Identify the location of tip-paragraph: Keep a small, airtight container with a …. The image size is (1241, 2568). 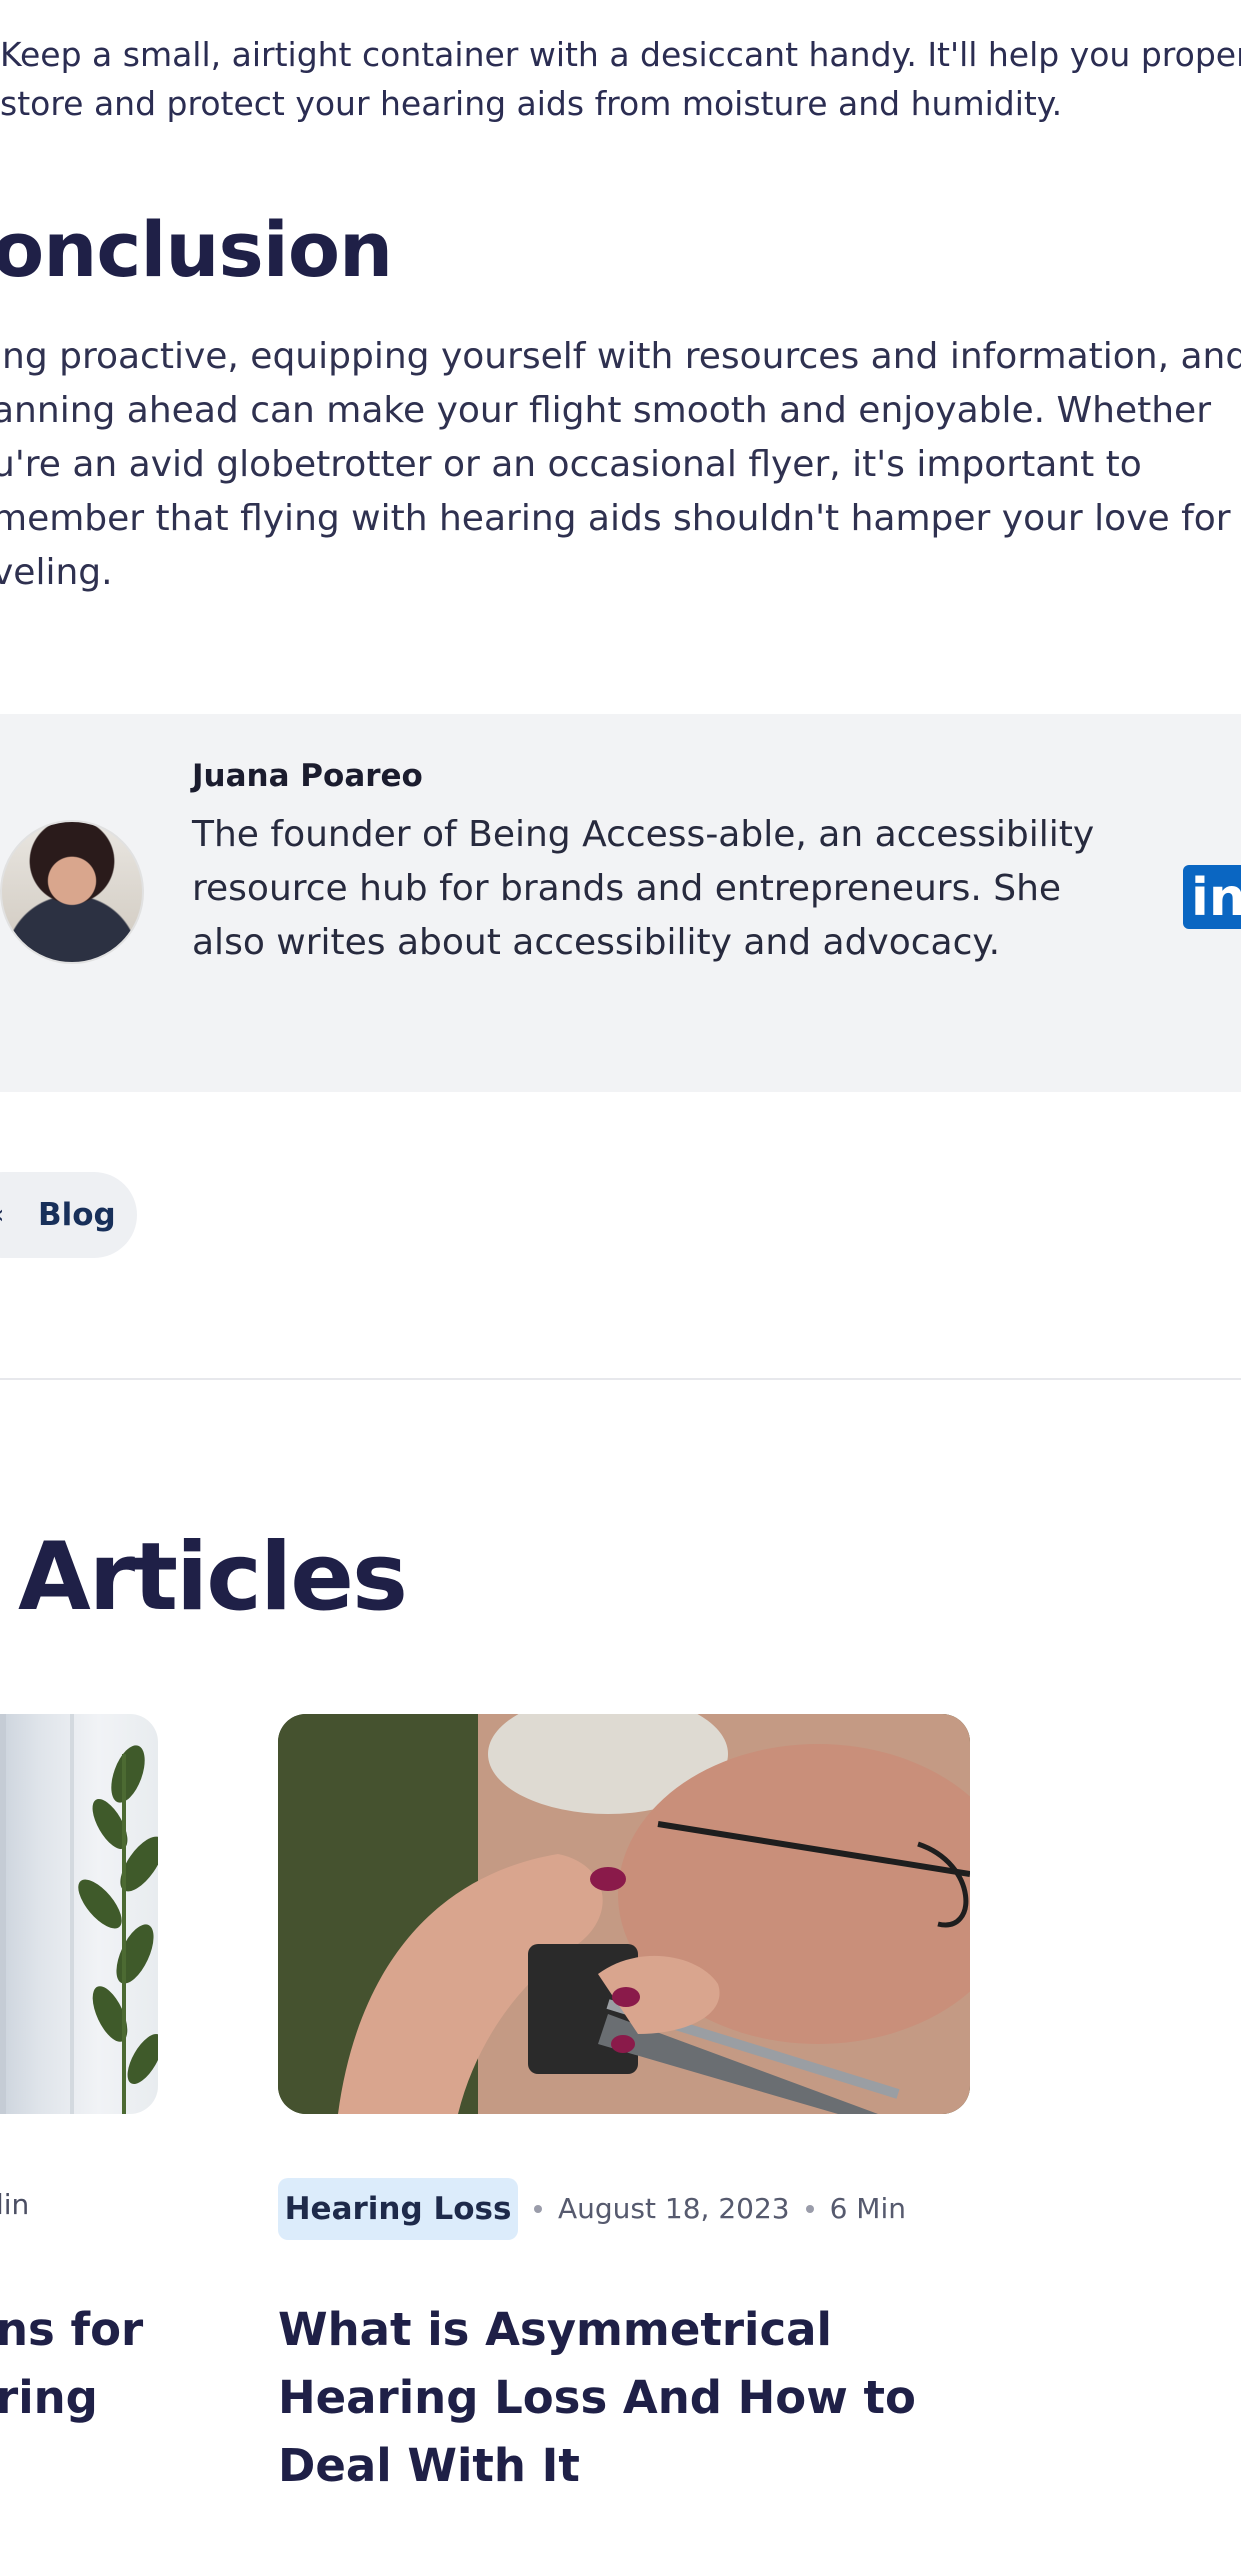
(620, 79).